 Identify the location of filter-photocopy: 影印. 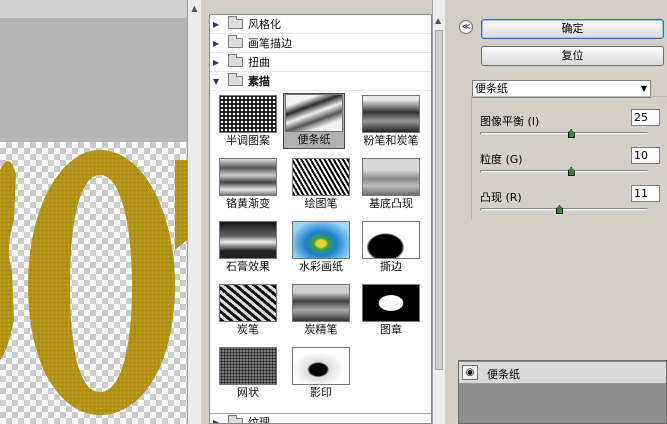
(321, 374).